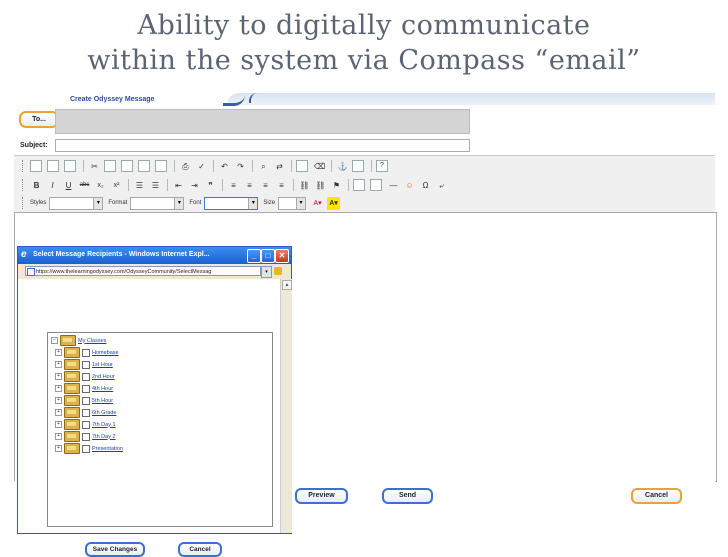  What do you see at coordinates (116, 185) in the screenshot?
I see `superscript-icon: x²` at bounding box center [116, 185].